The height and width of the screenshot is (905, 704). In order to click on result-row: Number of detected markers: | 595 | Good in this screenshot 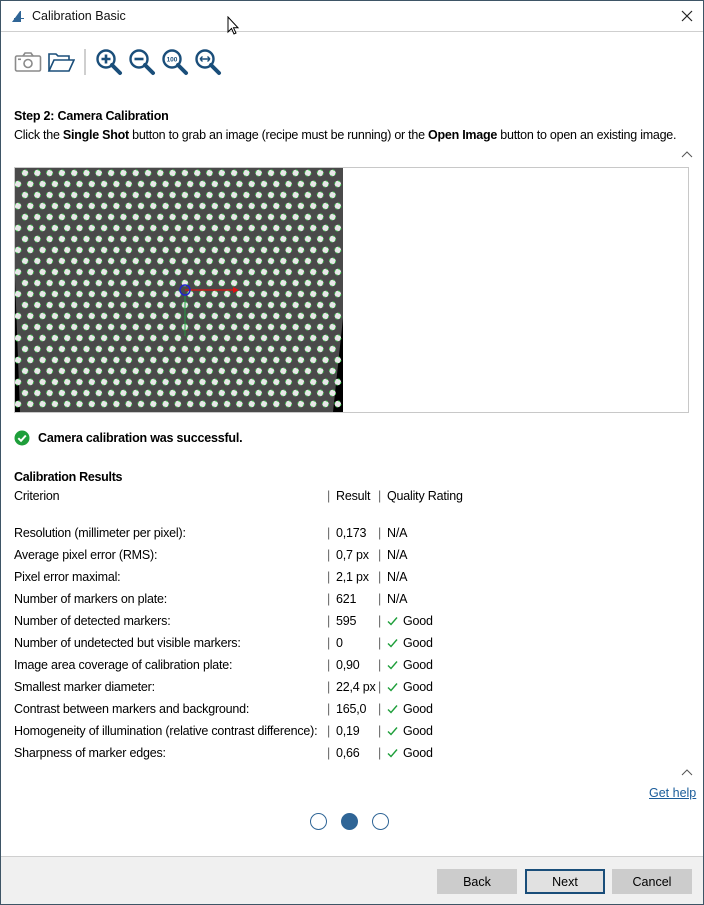, I will do `click(264, 622)`.